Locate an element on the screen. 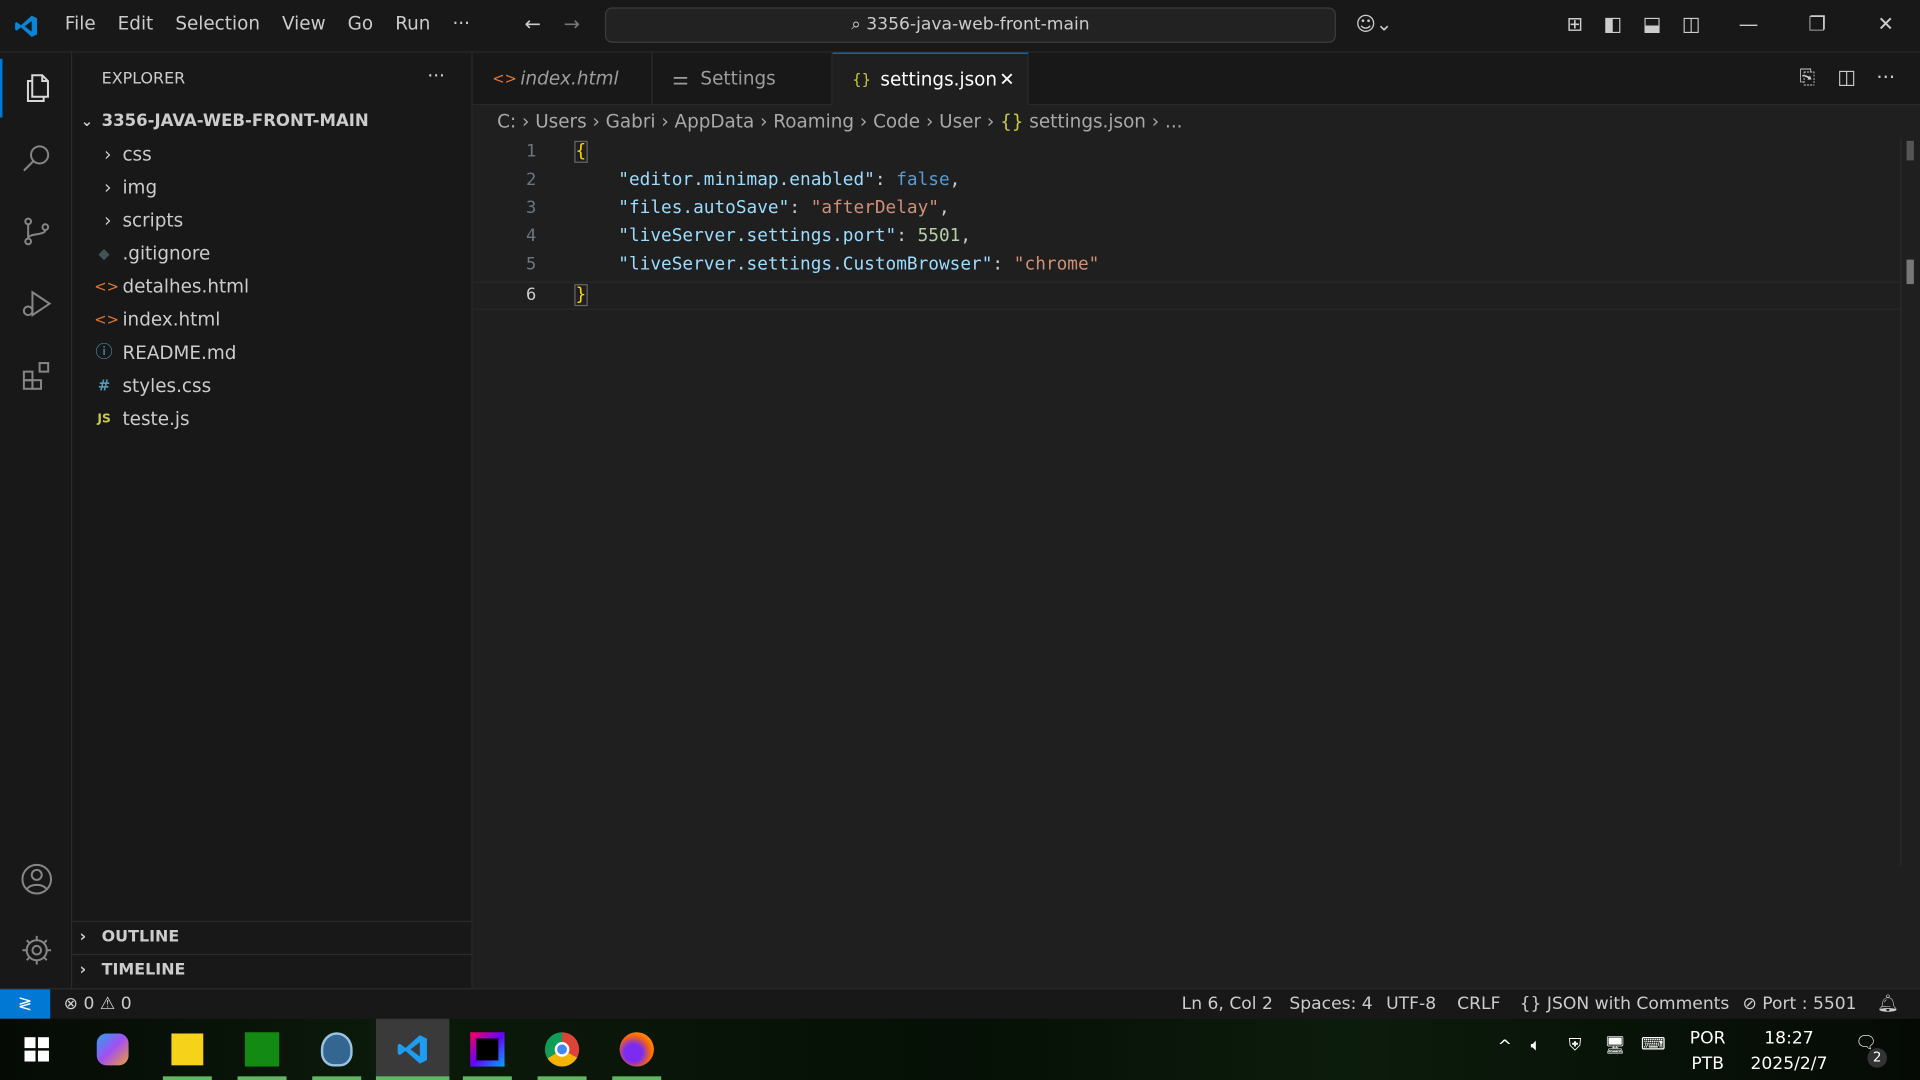  cursor-position: Ln 6, Col 2 is located at coordinates (1227, 1003).